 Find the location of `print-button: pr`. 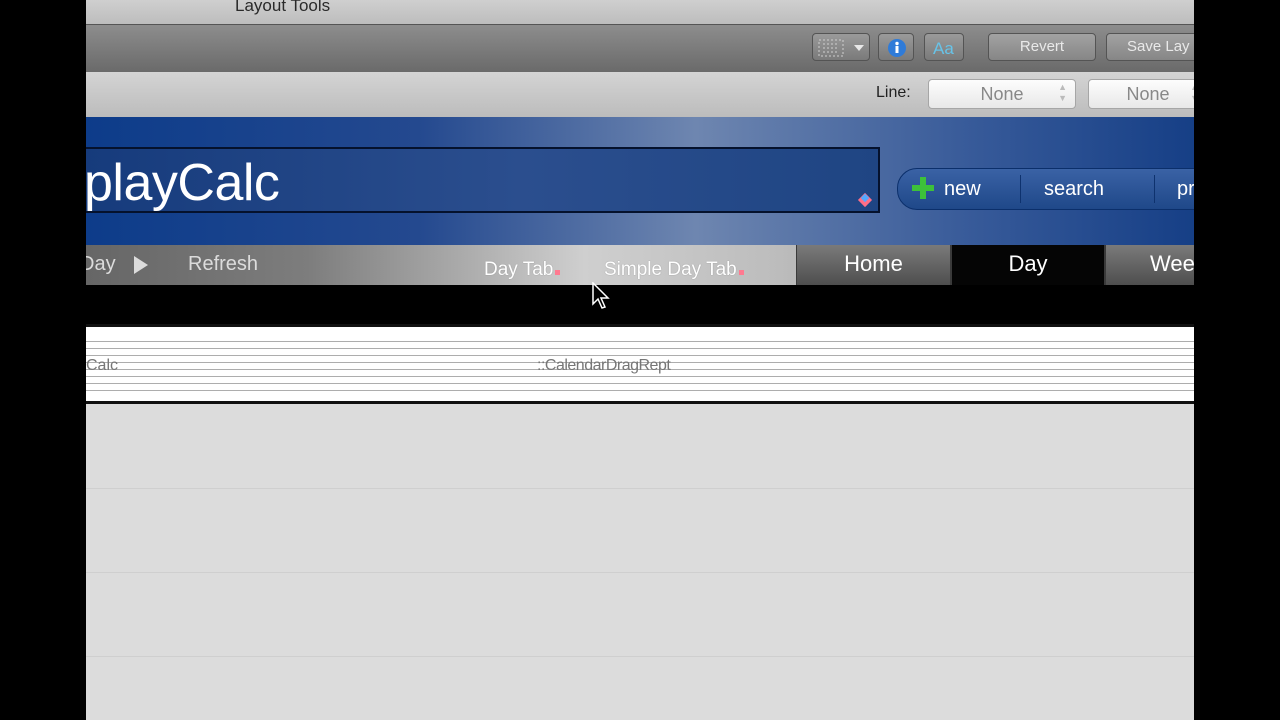

print-button: pr is located at coordinates (1185, 189).